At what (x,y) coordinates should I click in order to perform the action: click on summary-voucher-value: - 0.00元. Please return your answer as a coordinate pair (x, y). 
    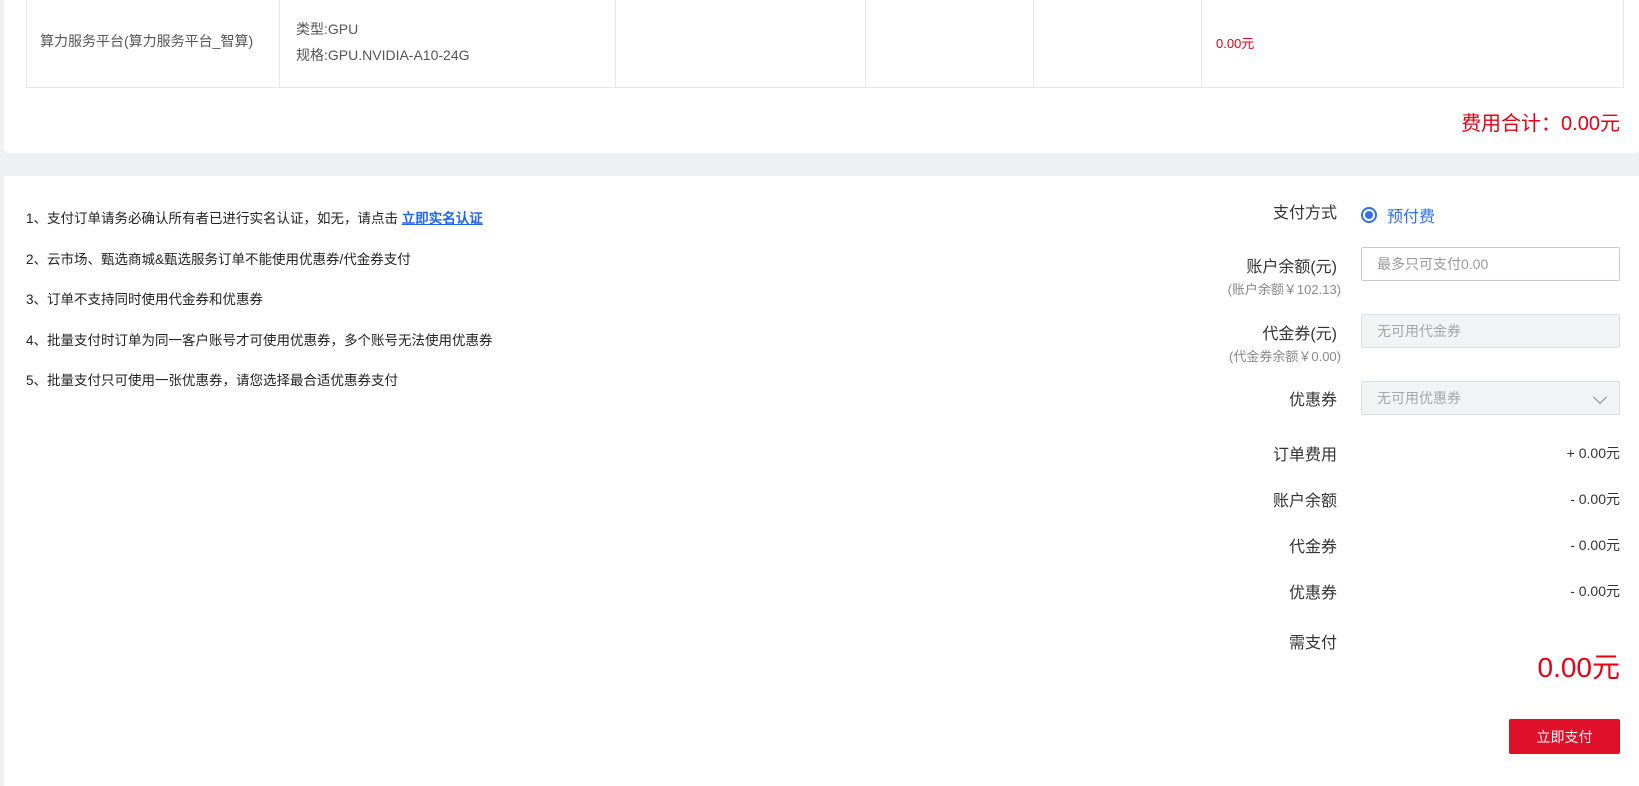
    Looking at the image, I should click on (1595, 545).